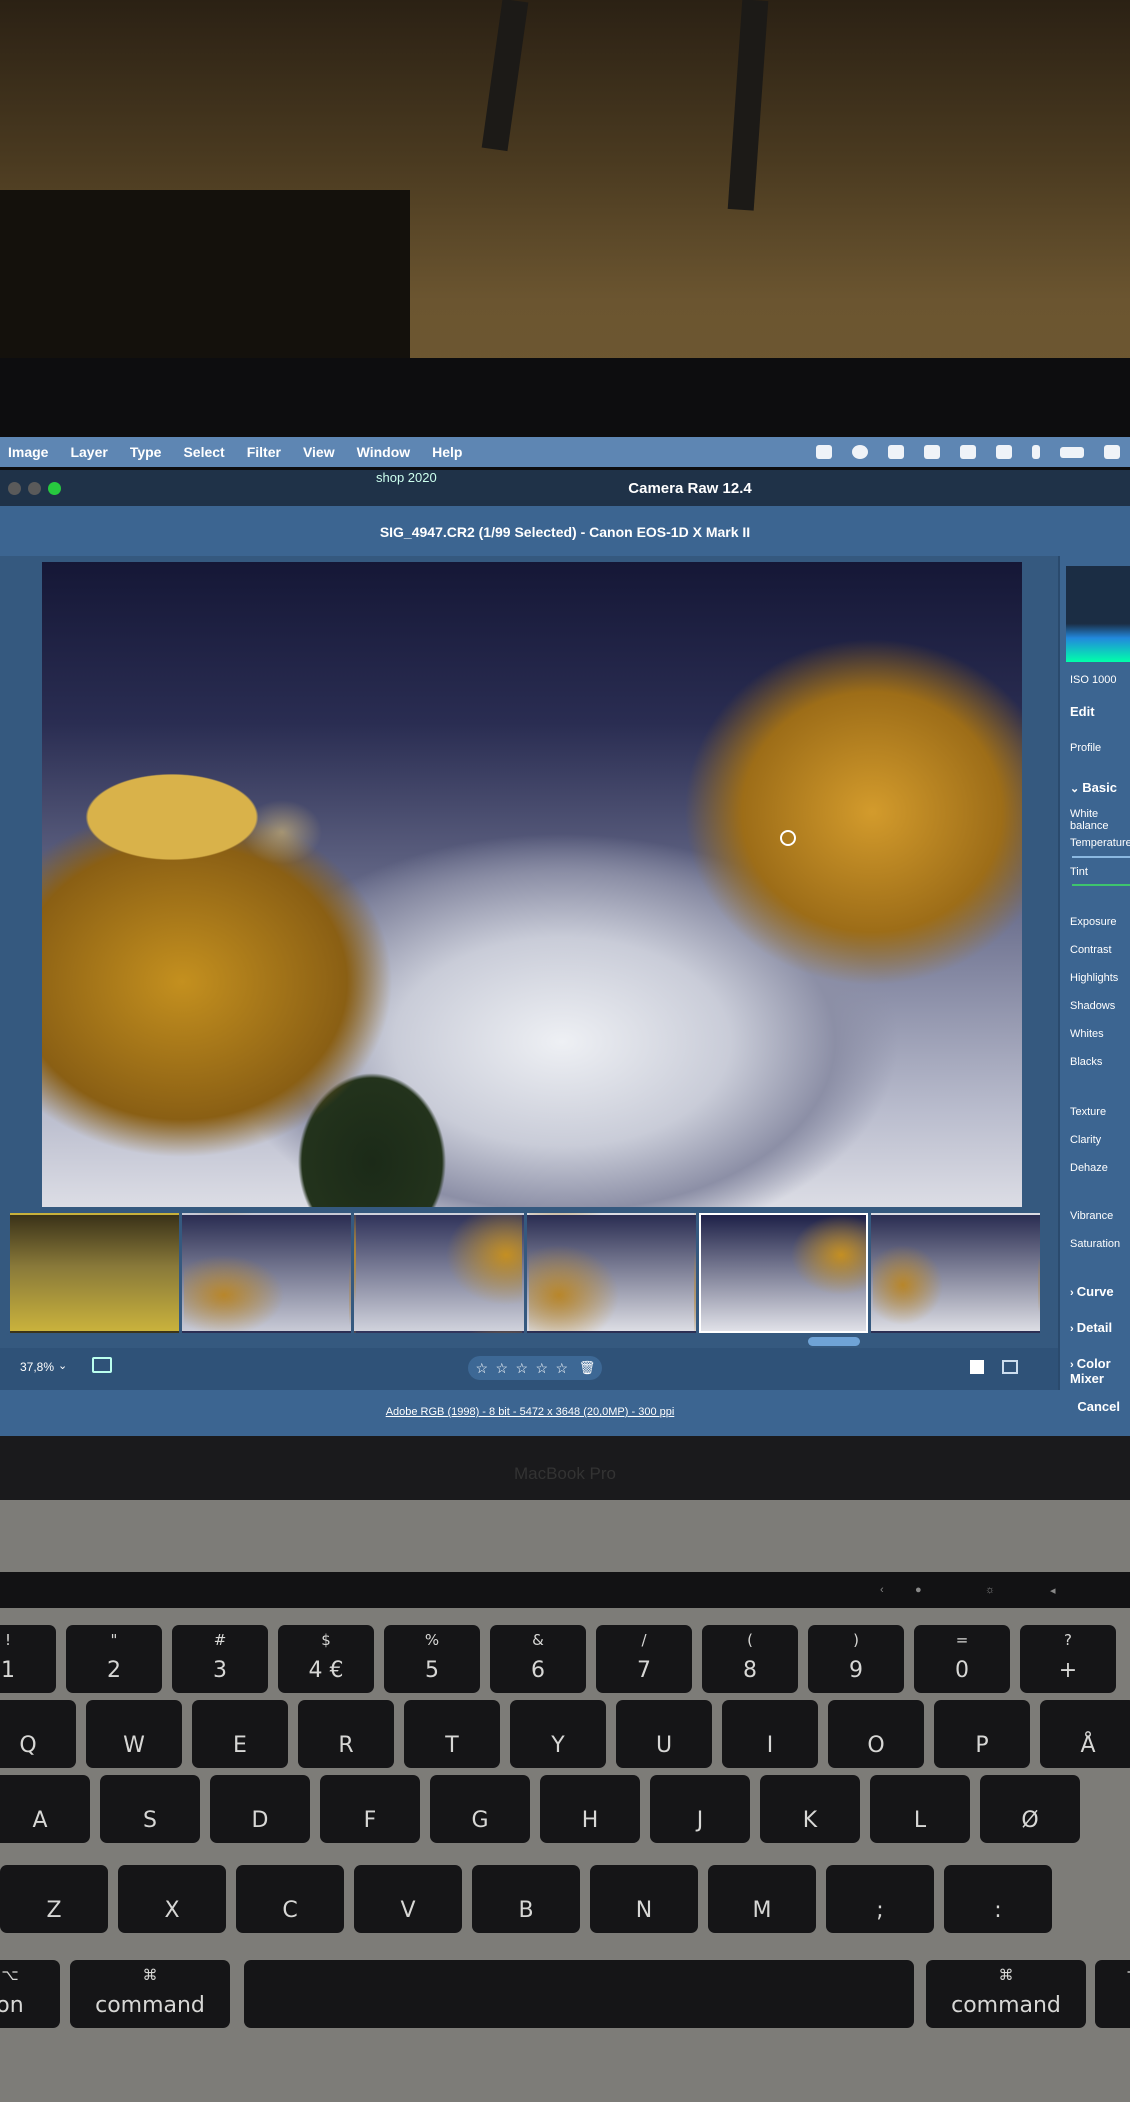  Describe the element at coordinates (918, 1590) in the screenshot. I see `siri-icon: ●` at that location.